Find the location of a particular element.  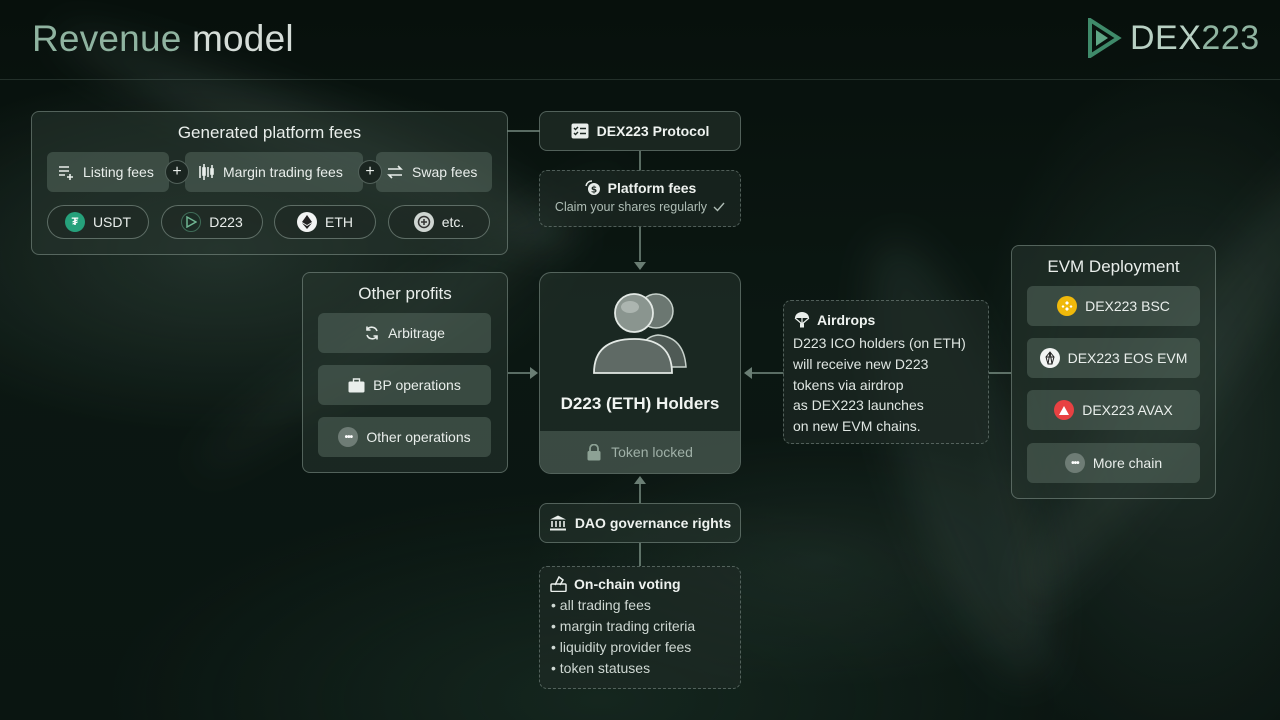

bsc-icon is located at coordinates (1067, 306).